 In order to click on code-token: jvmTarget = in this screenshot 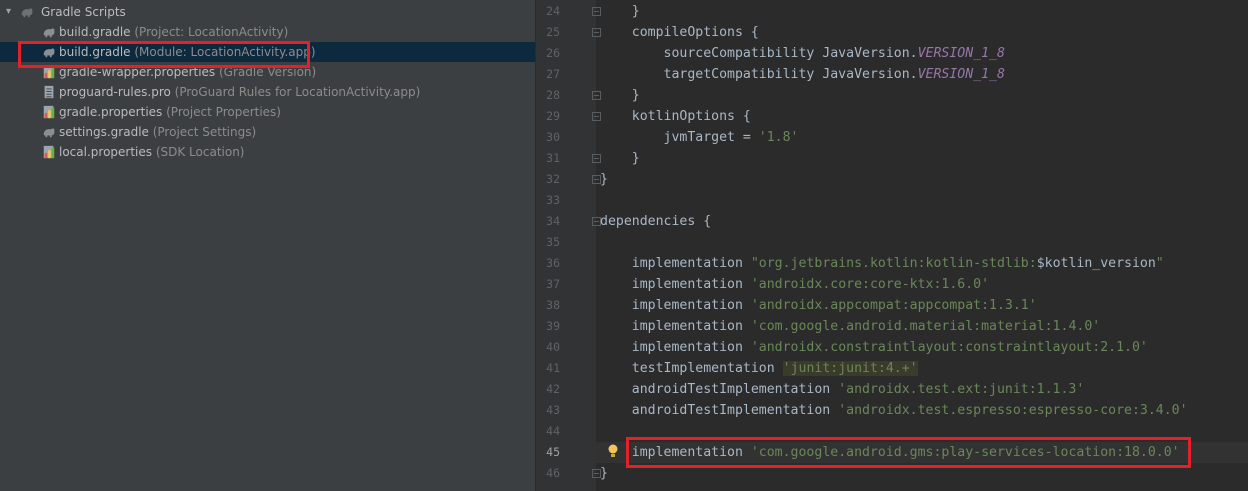, I will do `click(679, 137)`.